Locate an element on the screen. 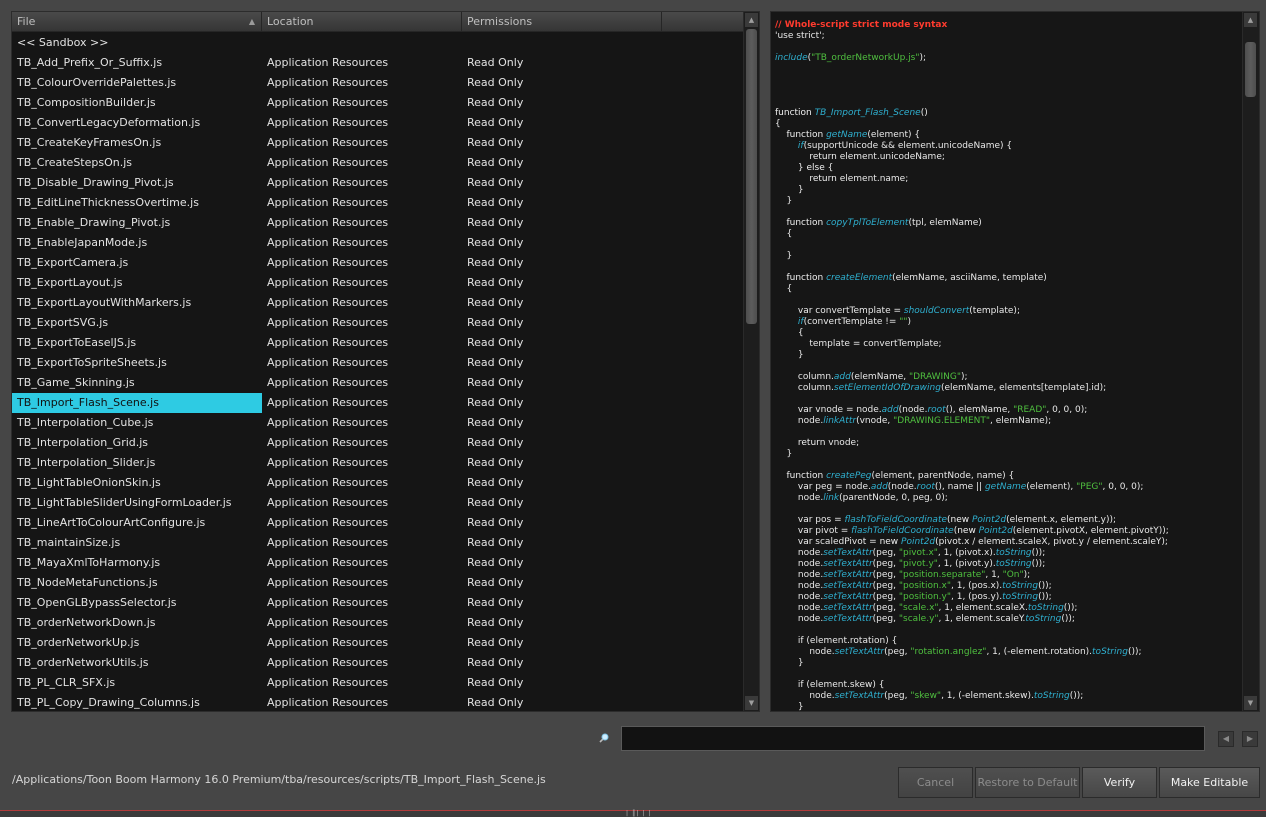 This screenshot has width=1266, height=817. script-editor-scrollbar: ▲ ▼ is located at coordinates (1250, 361).